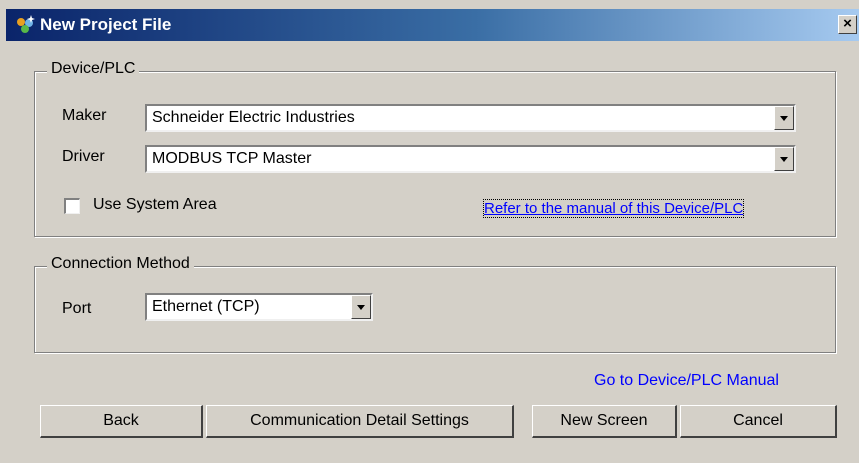 The height and width of the screenshot is (463, 859). I want to click on window-title: New Project File, so click(106, 24).